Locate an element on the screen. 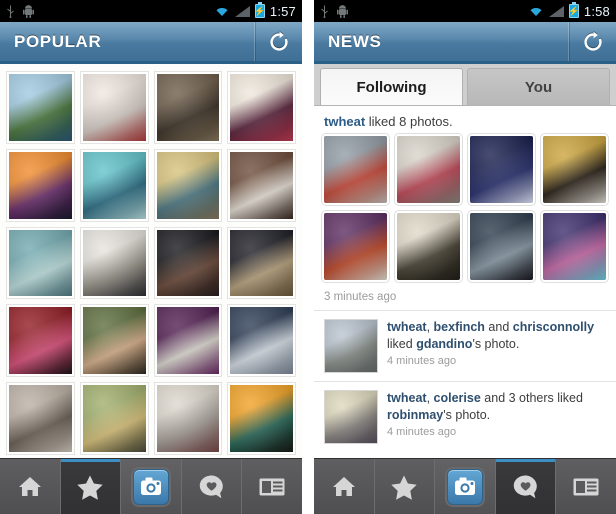  story-username: colerise is located at coordinates (457, 398).